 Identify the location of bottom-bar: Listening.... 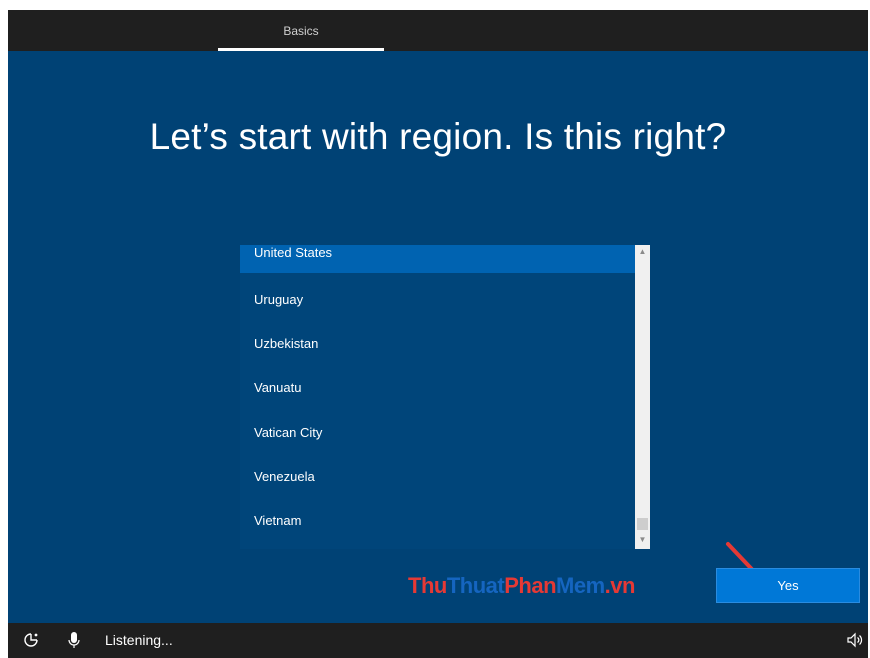
(438, 640).